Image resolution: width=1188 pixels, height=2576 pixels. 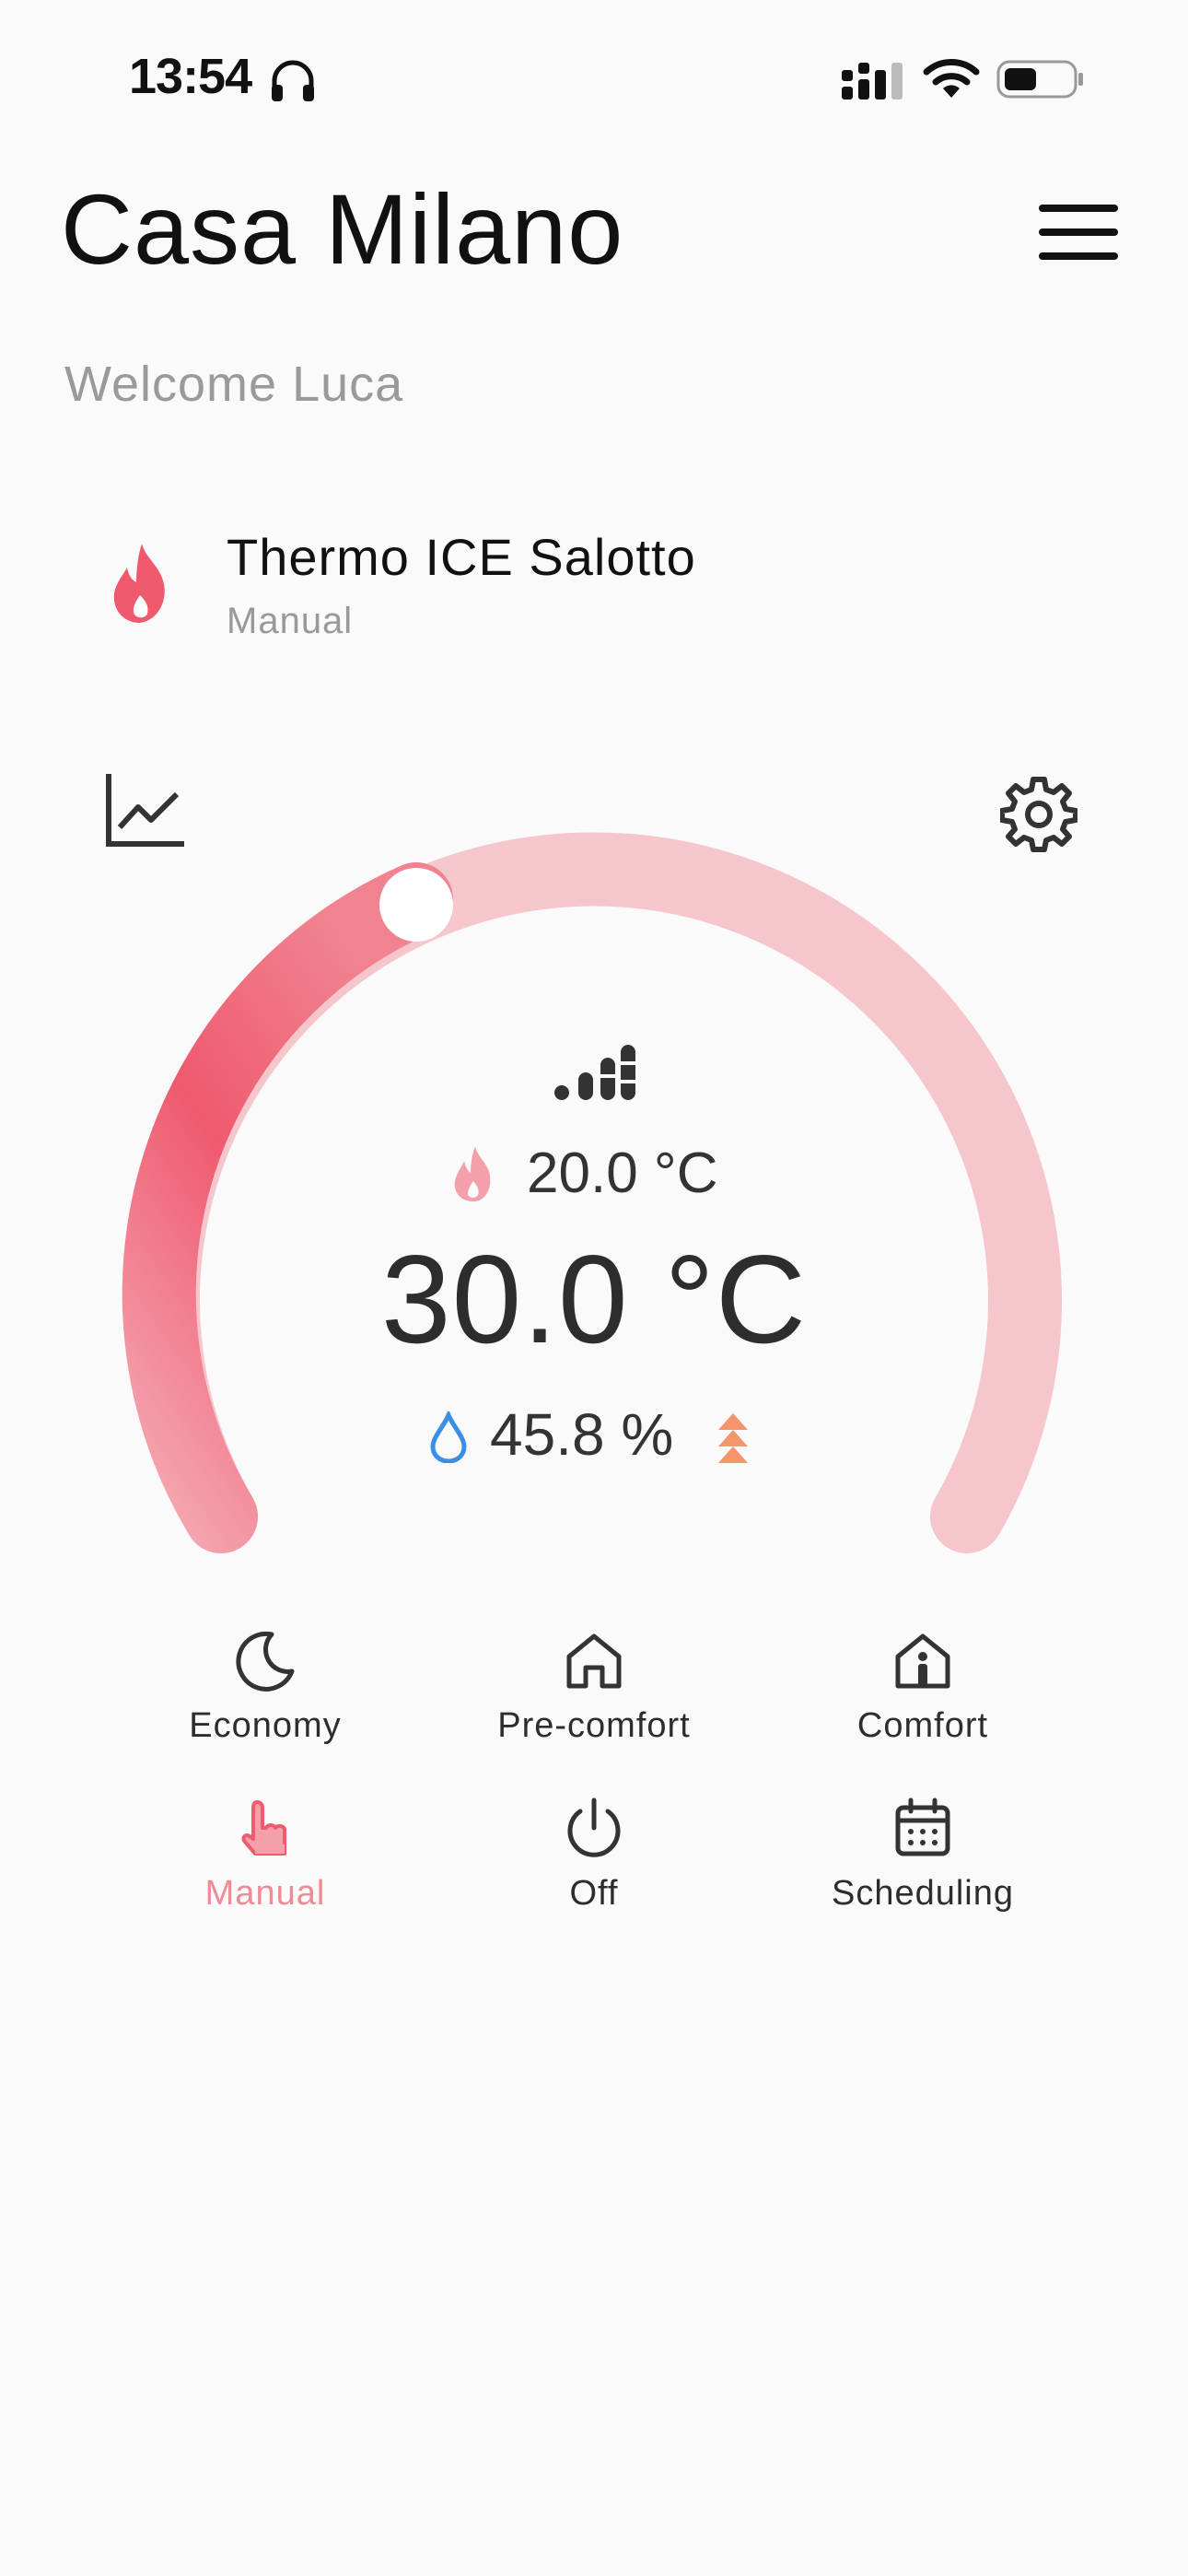 I want to click on gear-icon, so click(x=1038, y=814).